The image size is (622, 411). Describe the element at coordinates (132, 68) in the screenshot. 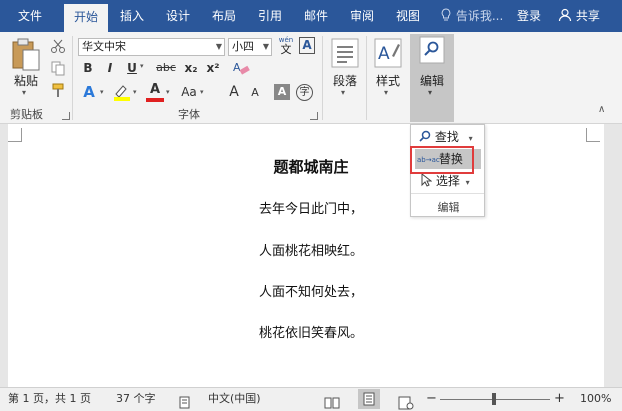

I see `underline-button: U` at that location.